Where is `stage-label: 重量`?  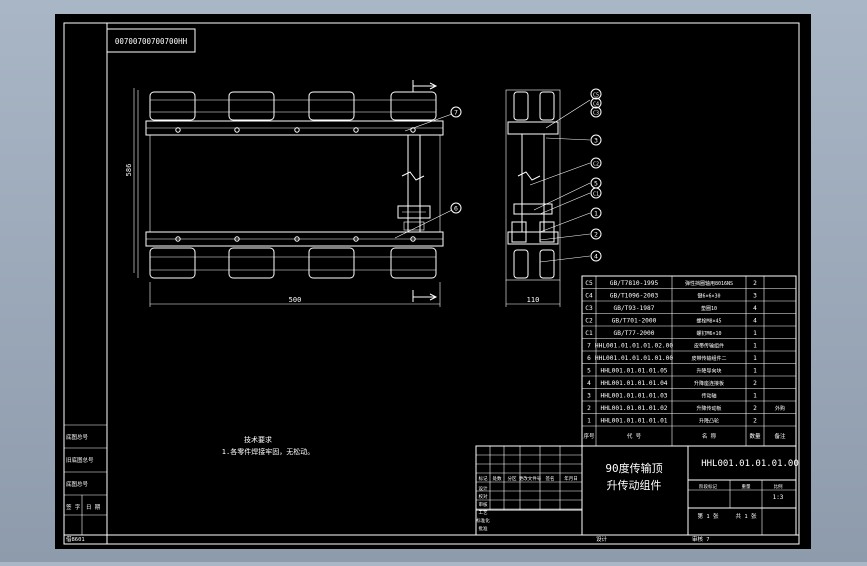 stage-label: 重量 is located at coordinates (746, 486).